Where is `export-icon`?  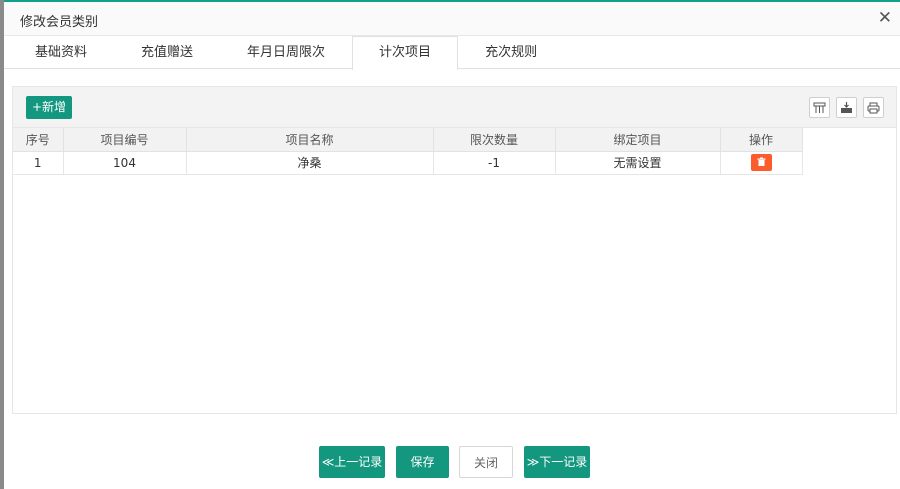 export-icon is located at coordinates (846, 107).